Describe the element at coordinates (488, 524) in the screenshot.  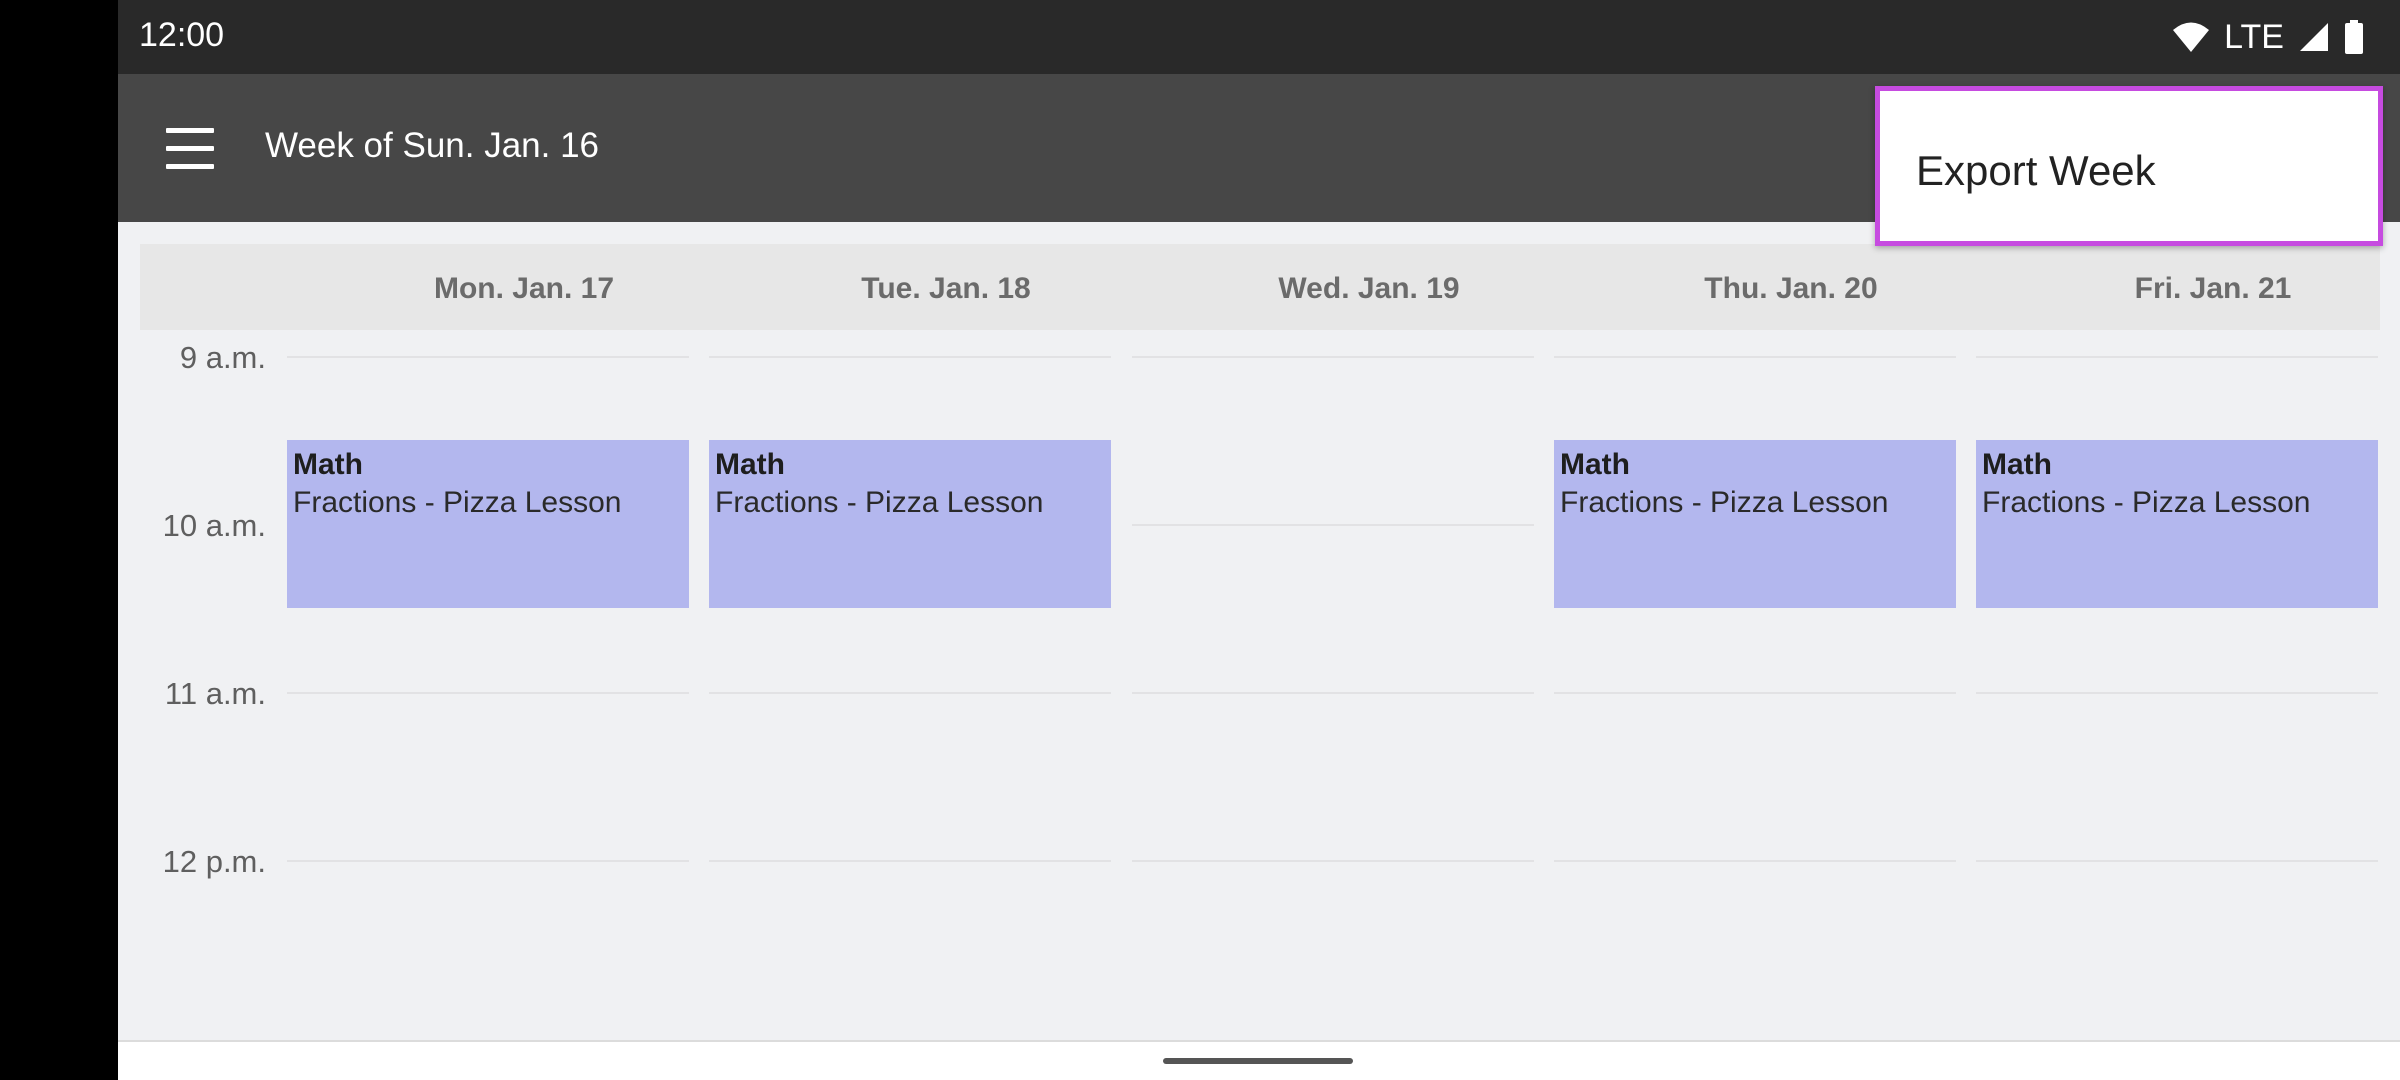
I see `event-mon-math: Math Fractions - Pizza Lesson` at that location.